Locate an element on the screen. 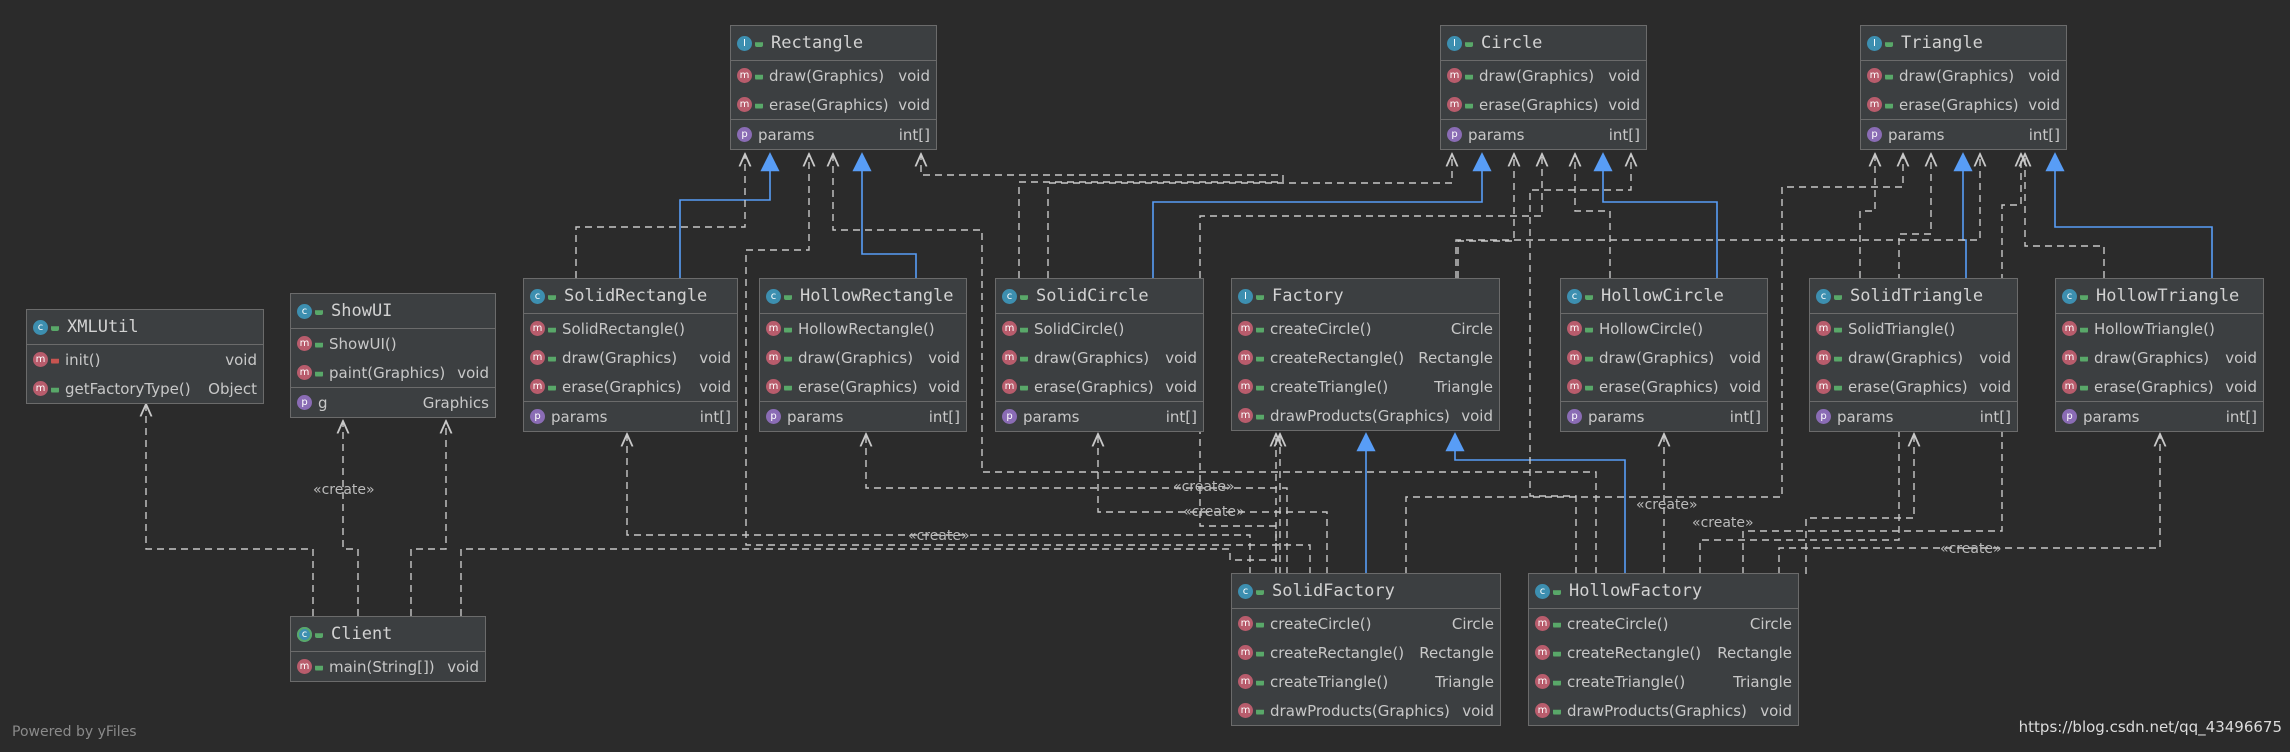  member-name: params is located at coordinates (2111, 416).